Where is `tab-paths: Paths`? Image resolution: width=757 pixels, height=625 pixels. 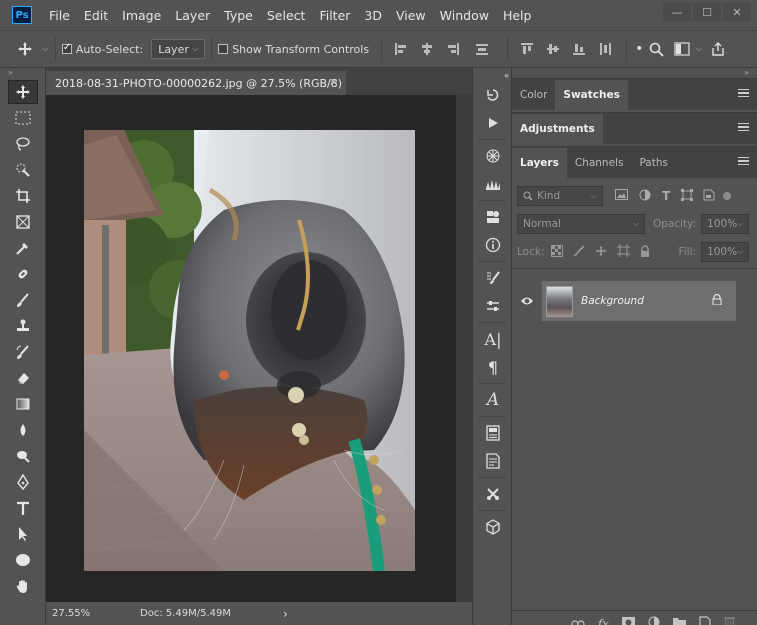
tab-paths: Paths is located at coordinates (653, 163).